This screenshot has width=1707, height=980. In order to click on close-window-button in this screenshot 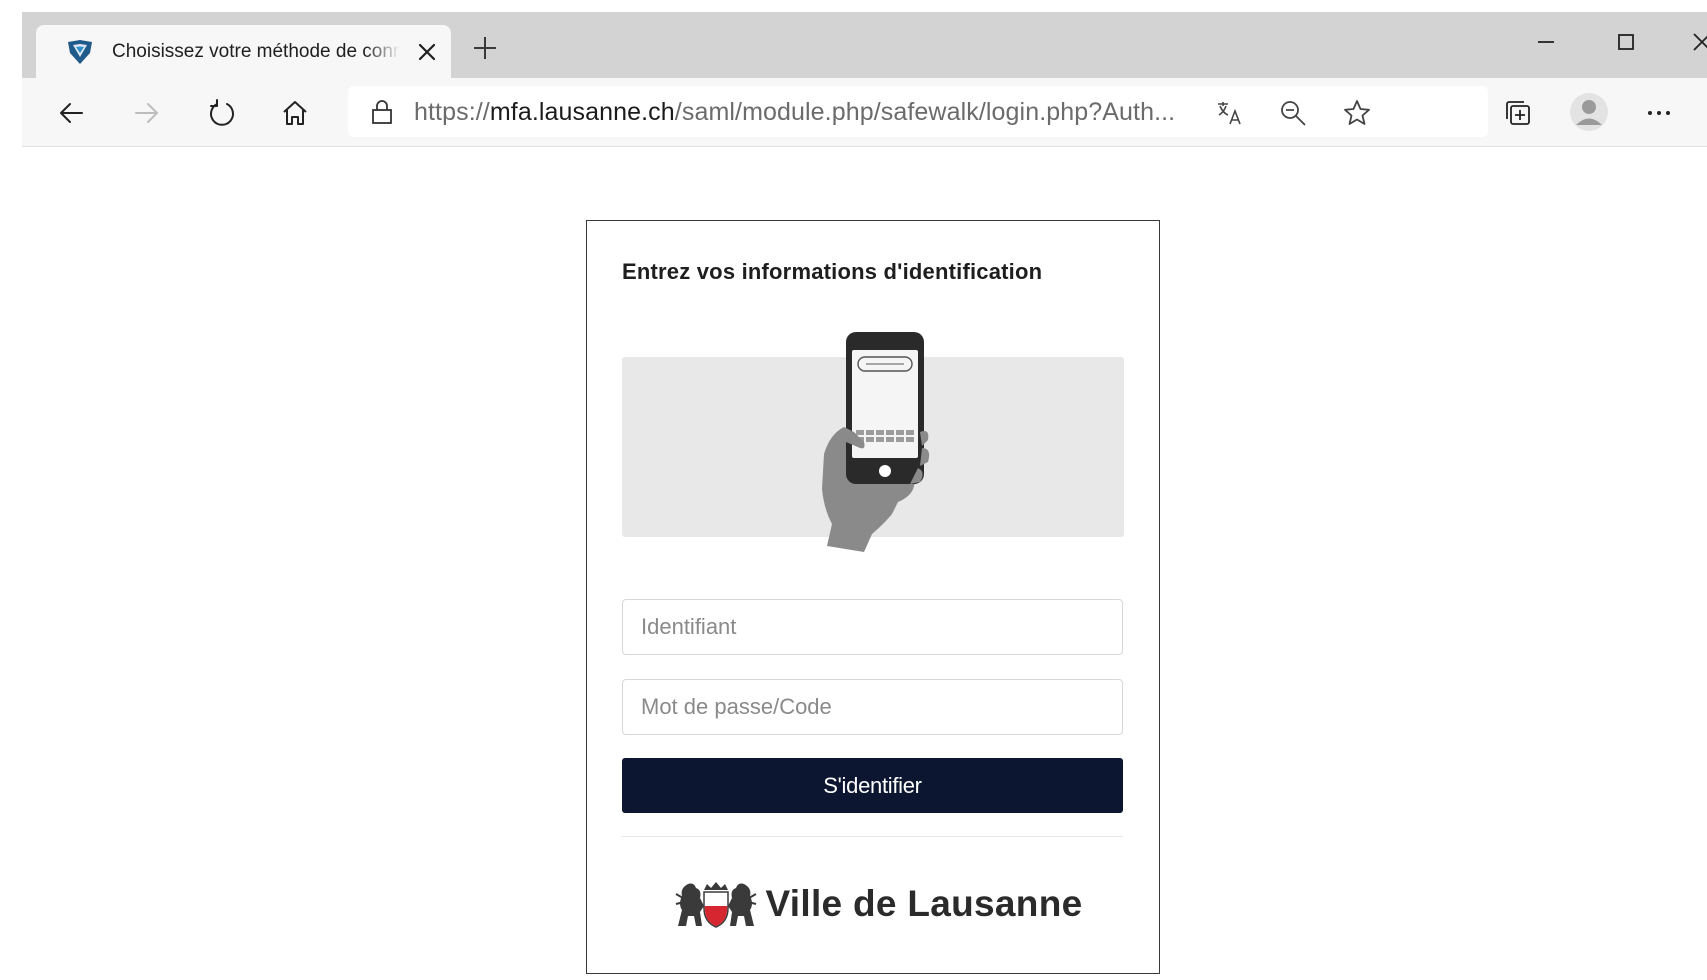, I will do `click(1690, 42)`.